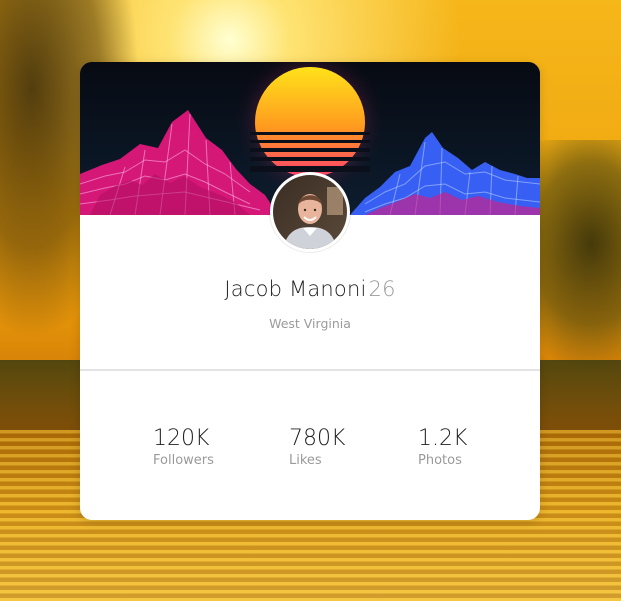 The height and width of the screenshot is (601, 621). What do you see at coordinates (382, 289) in the screenshot?
I see `profile-age: 26` at bounding box center [382, 289].